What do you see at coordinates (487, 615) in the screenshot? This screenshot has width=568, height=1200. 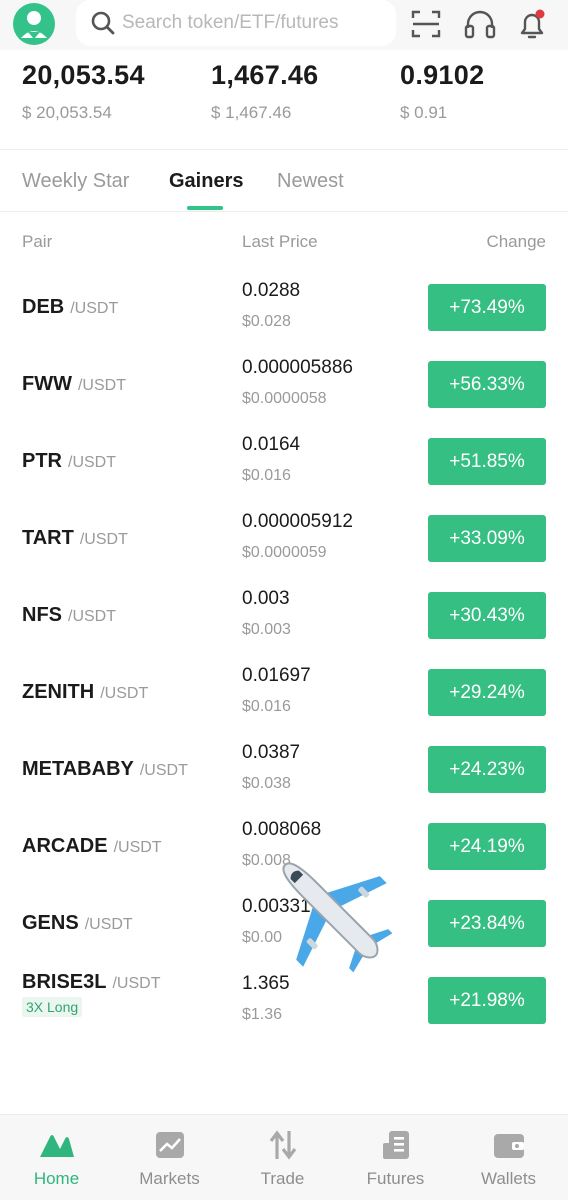 I see `change-badge: +30.43%` at bounding box center [487, 615].